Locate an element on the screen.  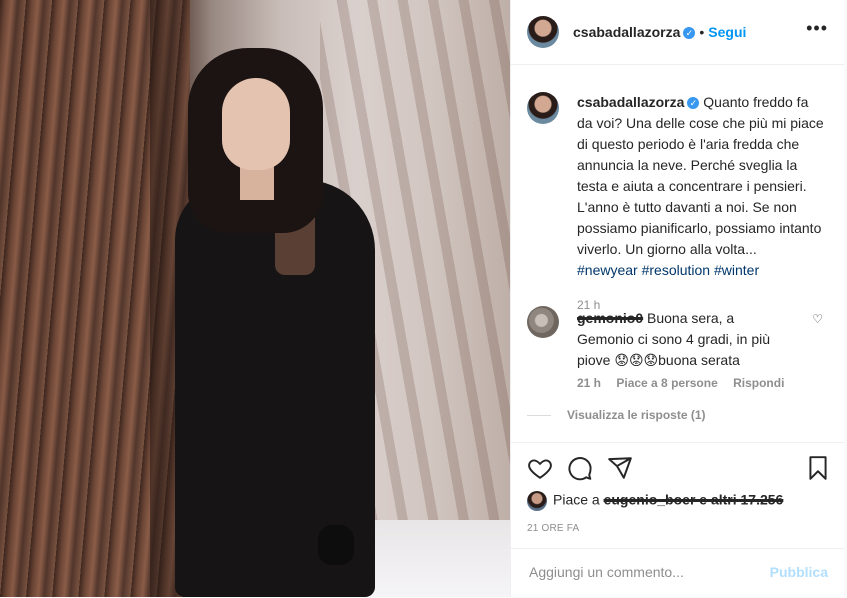
likes-line: Piace a eugenio_boer e altri 17.256 is located at coordinates (655, 501).